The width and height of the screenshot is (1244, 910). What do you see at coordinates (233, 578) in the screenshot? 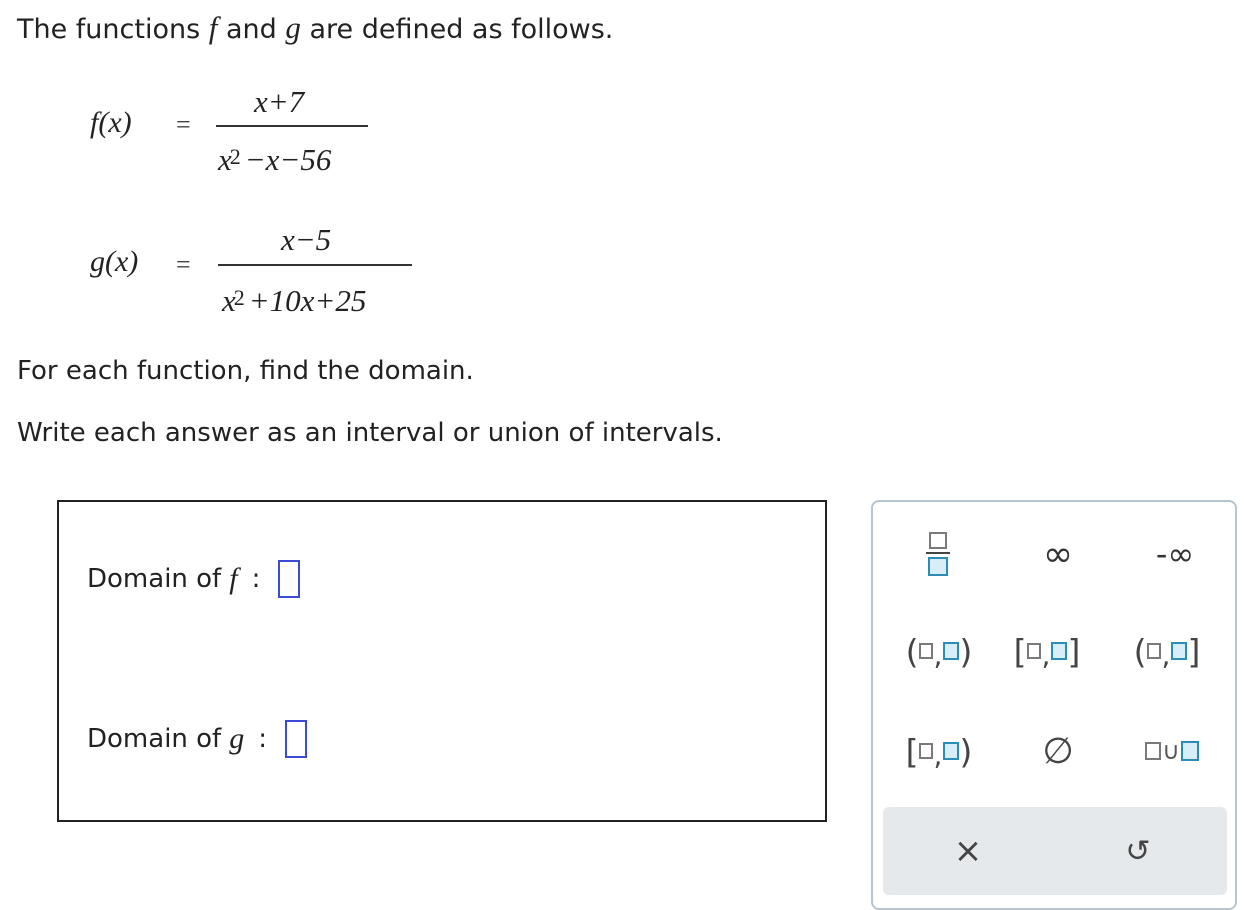
I see `domain-f-var: f` at bounding box center [233, 578].